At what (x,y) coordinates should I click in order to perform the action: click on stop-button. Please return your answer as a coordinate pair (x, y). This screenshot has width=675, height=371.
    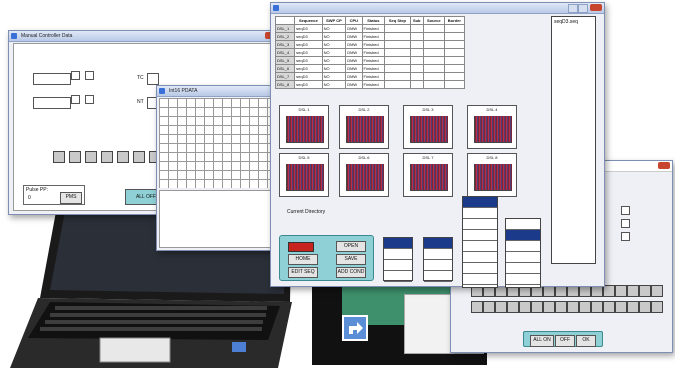
    Looking at the image, I should click on (301, 247).